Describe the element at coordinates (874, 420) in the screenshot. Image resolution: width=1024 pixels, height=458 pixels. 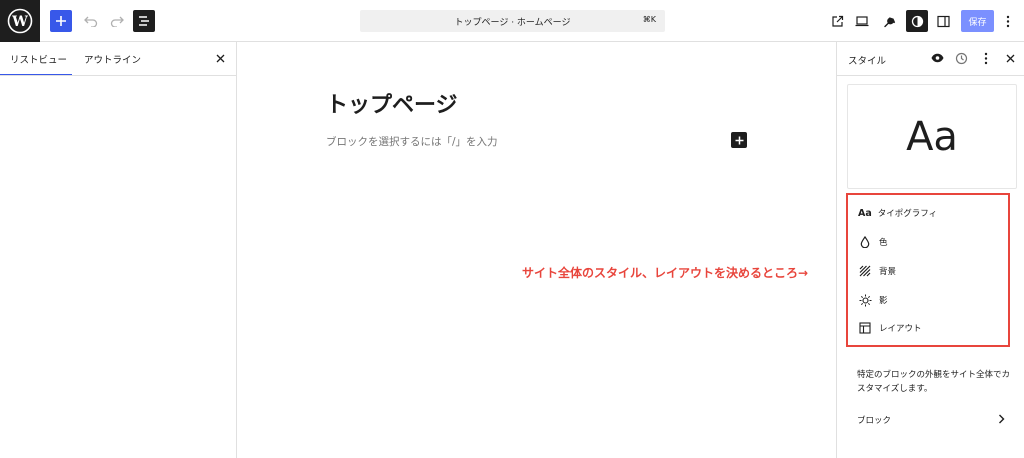
I see `blocks-nav-label: ブロック` at that location.